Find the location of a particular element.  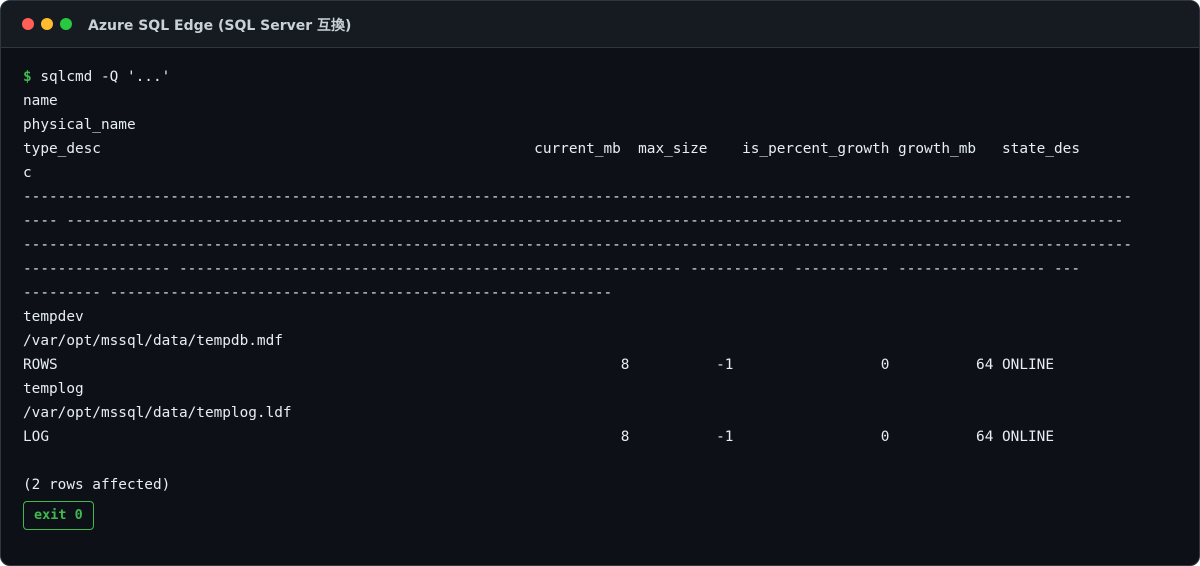

output-line: physical_name is located at coordinates (79, 125).